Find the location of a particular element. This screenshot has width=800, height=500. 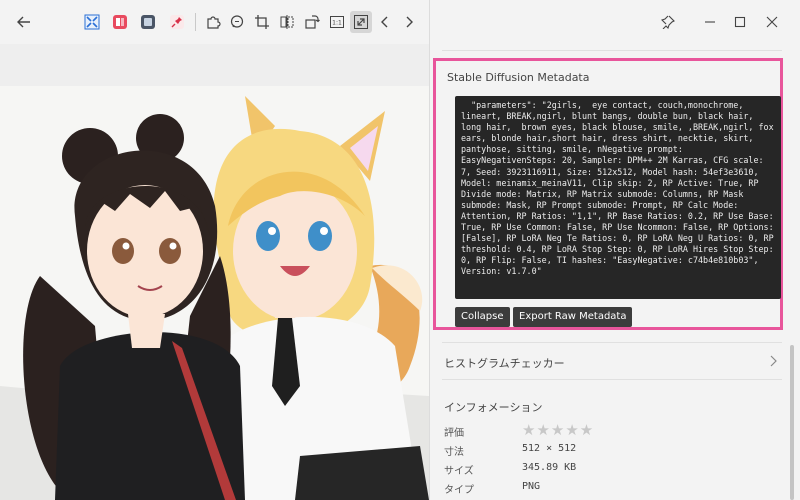

fullscreen-icon is located at coordinates (361, 22).